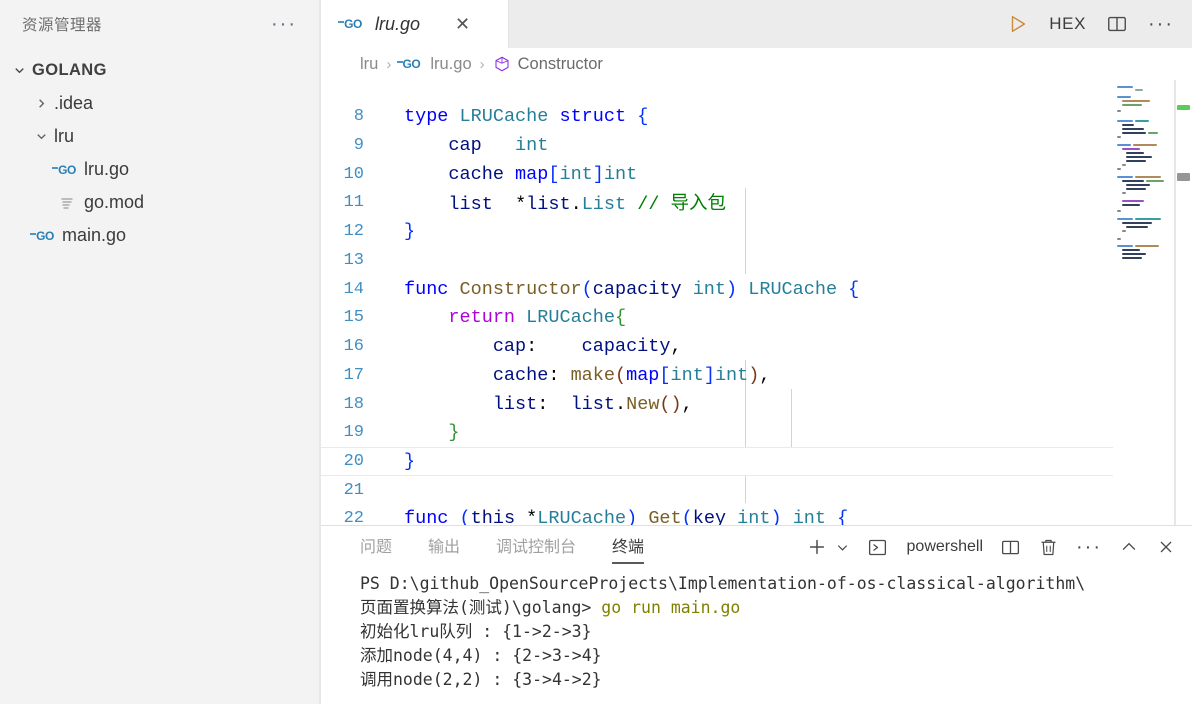 This screenshot has width=1192, height=704. Describe the element at coordinates (776, 608) in the screenshot. I see `terminal-line: 页面置换算法(测试)\golang> go run main.go` at that location.